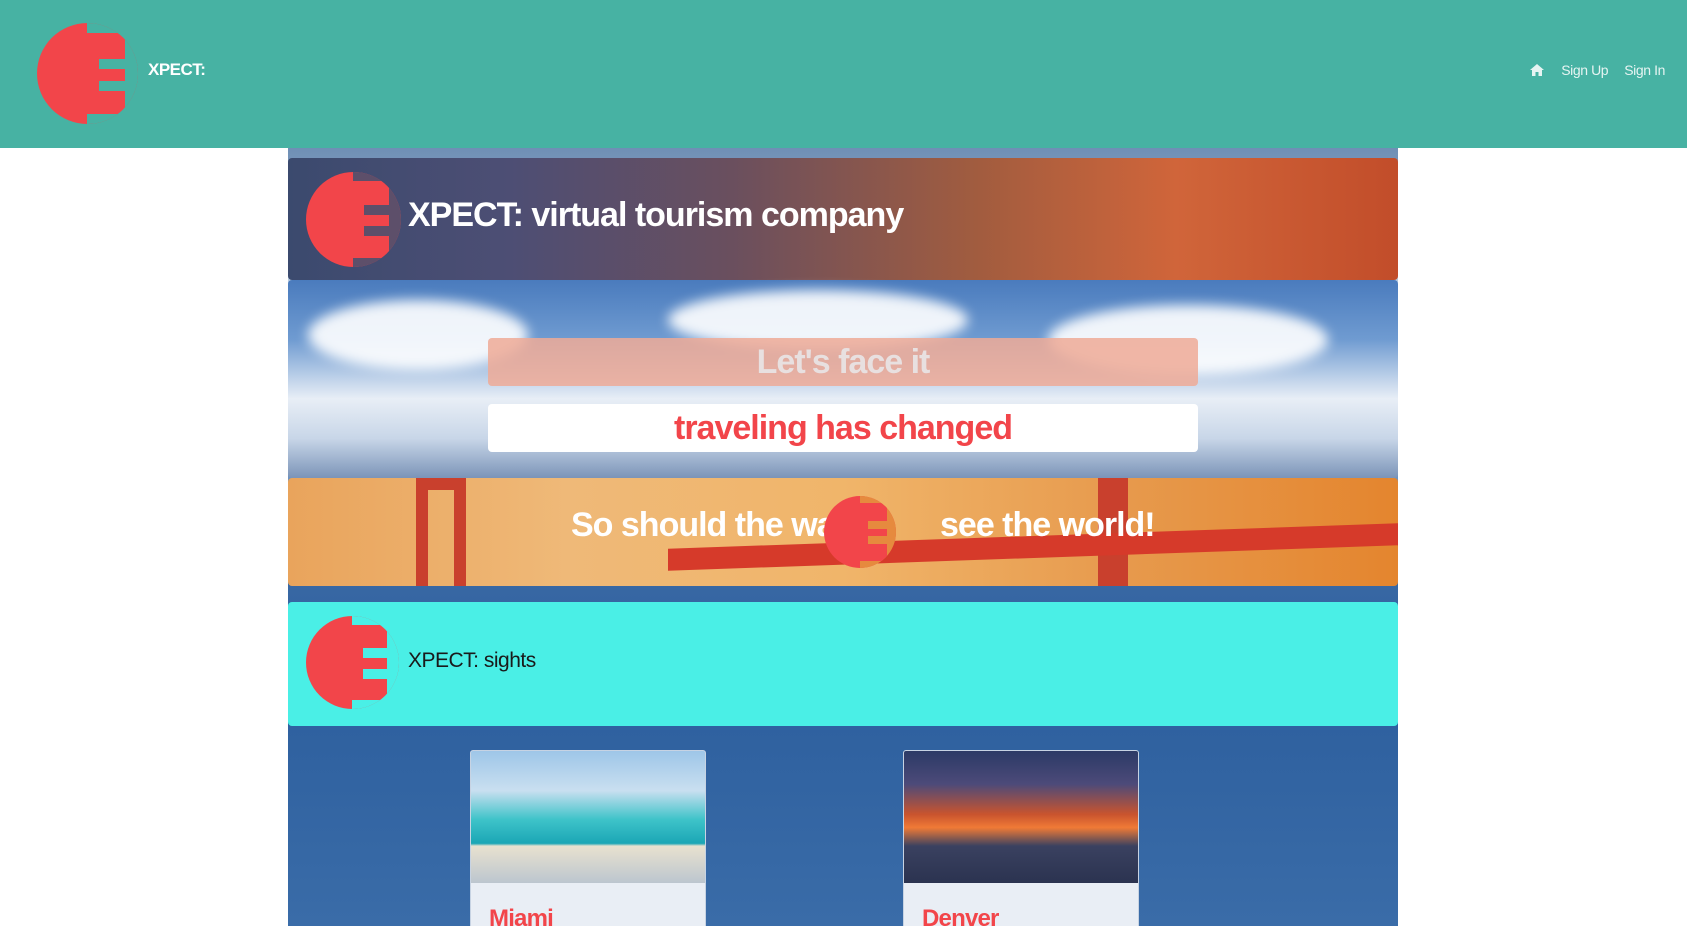 The height and width of the screenshot is (926, 1687). I want to click on tagline-line-3-right: see the world!, so click(1048, 525).